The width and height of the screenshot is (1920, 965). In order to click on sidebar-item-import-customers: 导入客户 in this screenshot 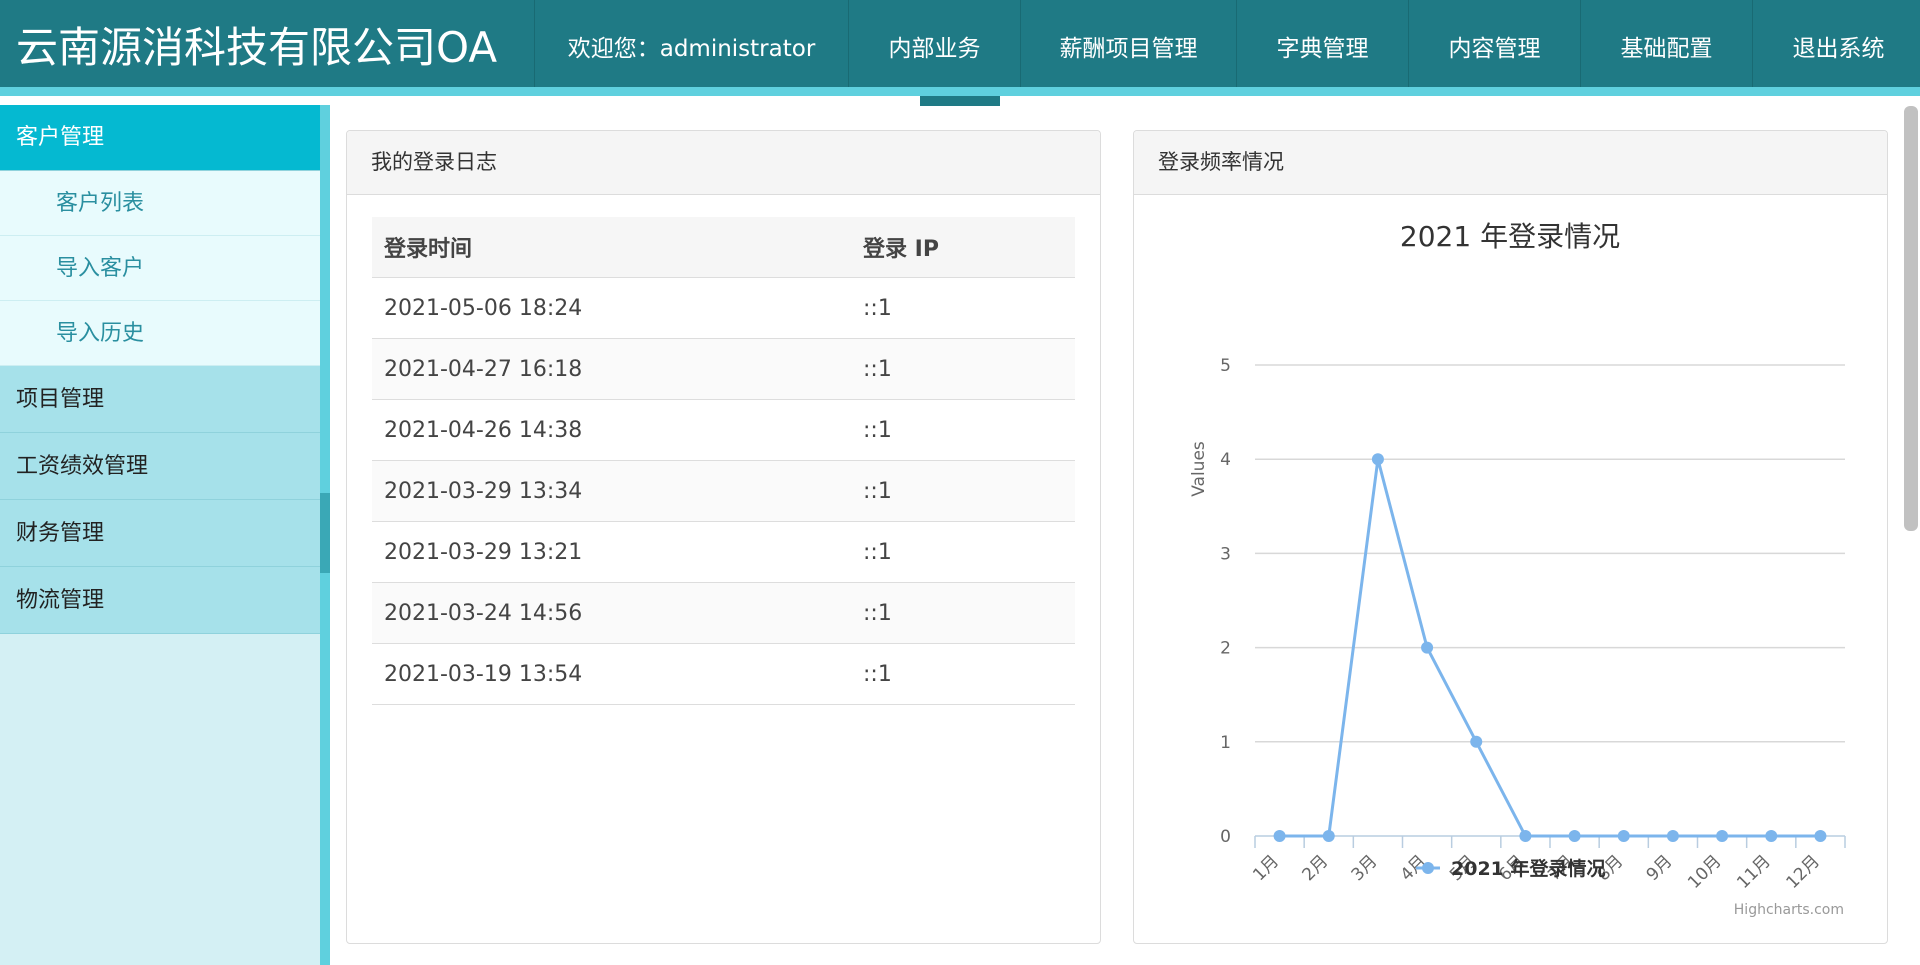, I will do `click(160, 268)`.